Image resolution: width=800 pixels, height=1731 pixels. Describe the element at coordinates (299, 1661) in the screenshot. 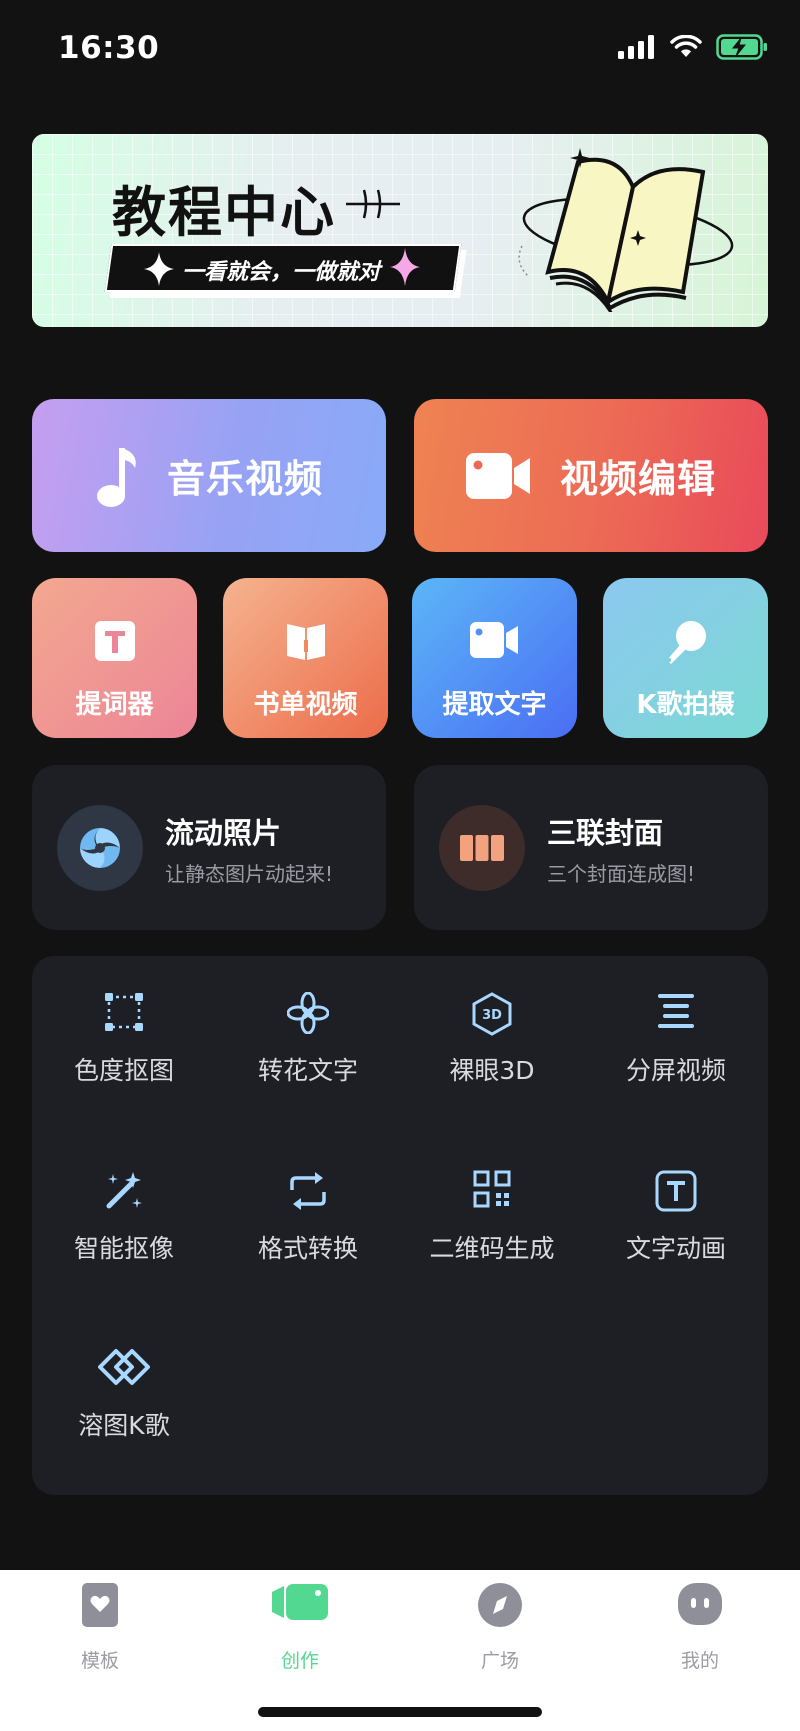

I see `tab-create-label: 创作` at that location.